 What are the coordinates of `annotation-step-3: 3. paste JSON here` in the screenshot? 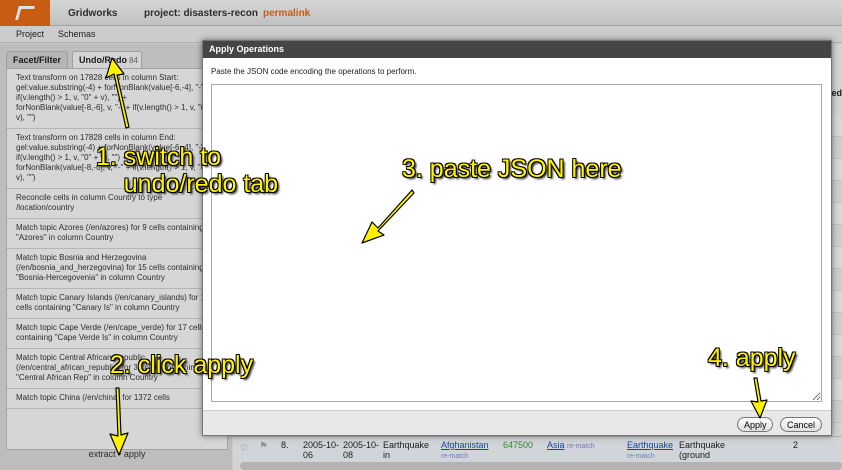 It's located at (512, 169).